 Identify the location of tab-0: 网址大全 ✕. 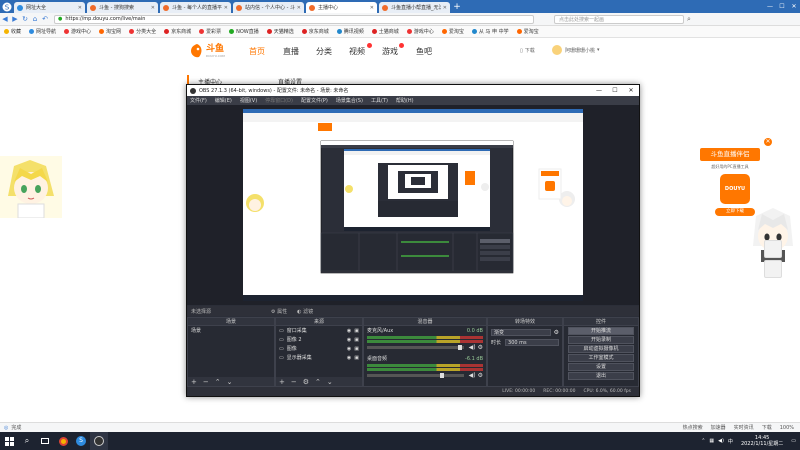
(49, 7).